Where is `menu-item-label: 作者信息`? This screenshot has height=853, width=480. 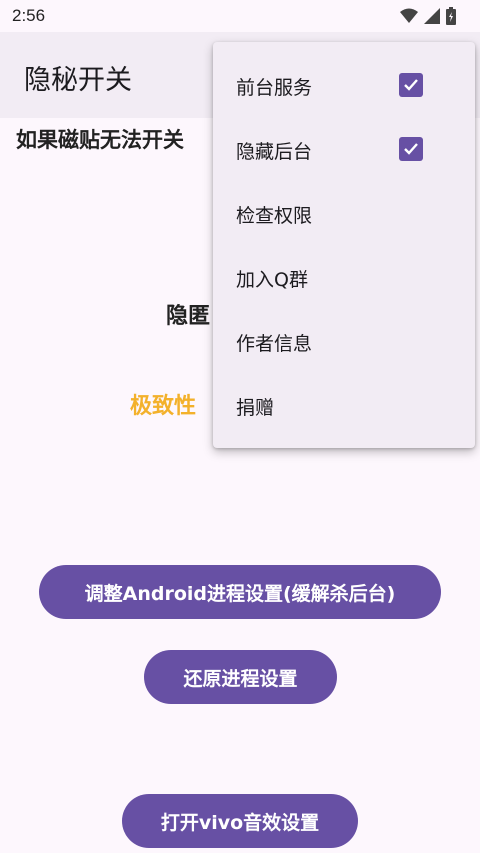
menu-item-label: 作者信息 is located at coordinates (274, 343).